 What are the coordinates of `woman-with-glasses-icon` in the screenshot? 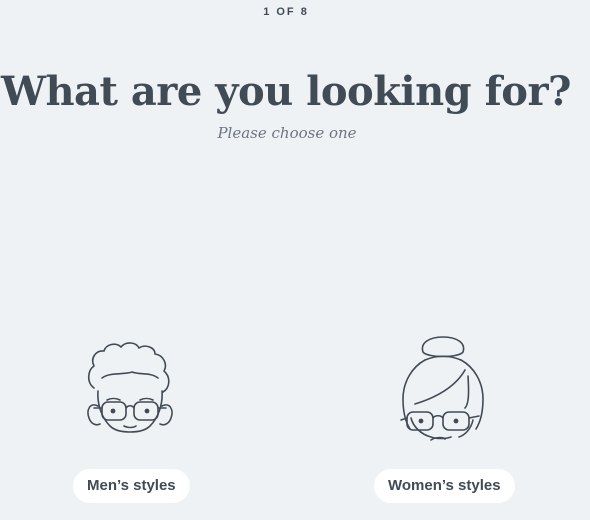 It's located at (443, 388).